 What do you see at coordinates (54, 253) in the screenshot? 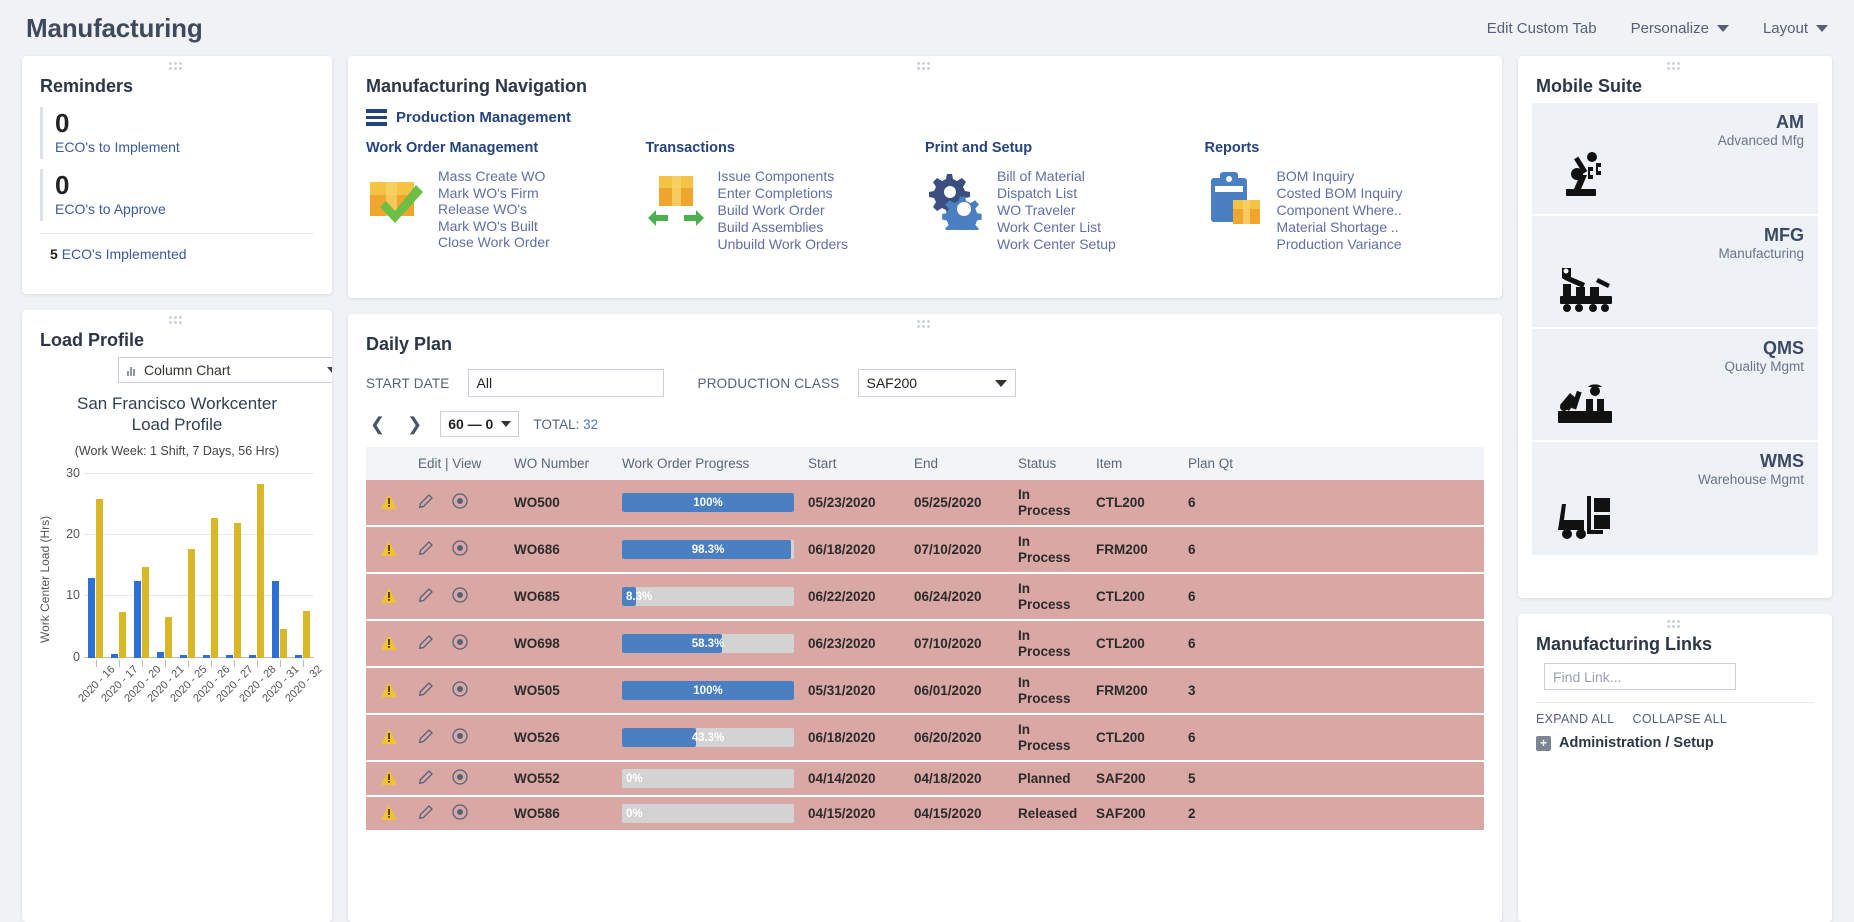
I see `reminders-footer-count: 5` at bounding box center [54, 253].